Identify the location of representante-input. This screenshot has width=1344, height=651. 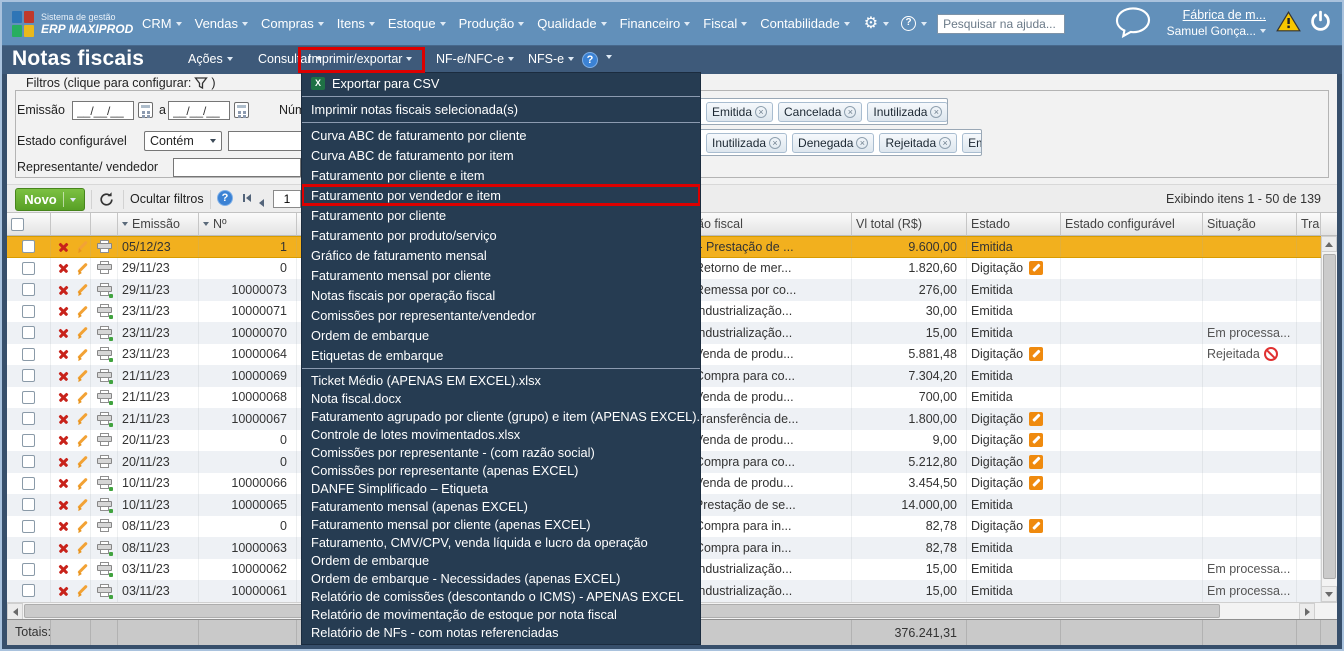
(237, 167).